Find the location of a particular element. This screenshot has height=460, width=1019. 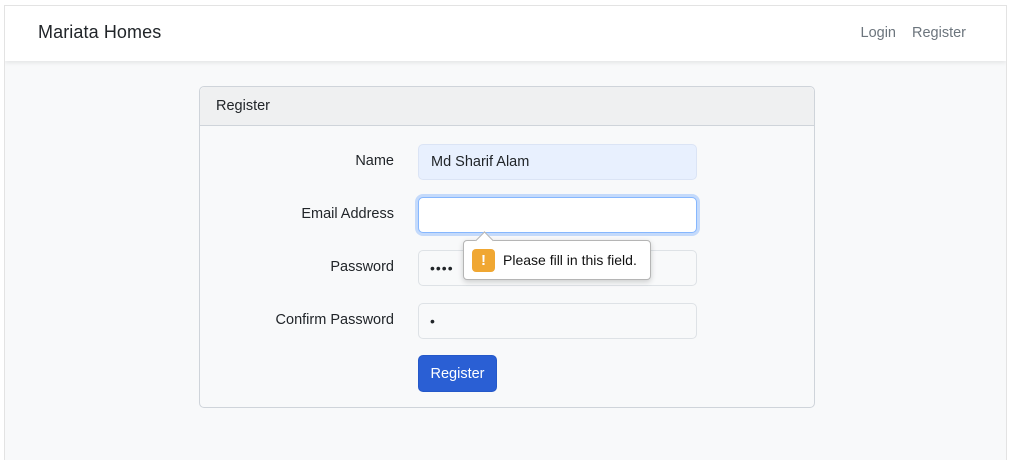

confirm-password-row: Confirm Password • is located at coordinates (507, 321).